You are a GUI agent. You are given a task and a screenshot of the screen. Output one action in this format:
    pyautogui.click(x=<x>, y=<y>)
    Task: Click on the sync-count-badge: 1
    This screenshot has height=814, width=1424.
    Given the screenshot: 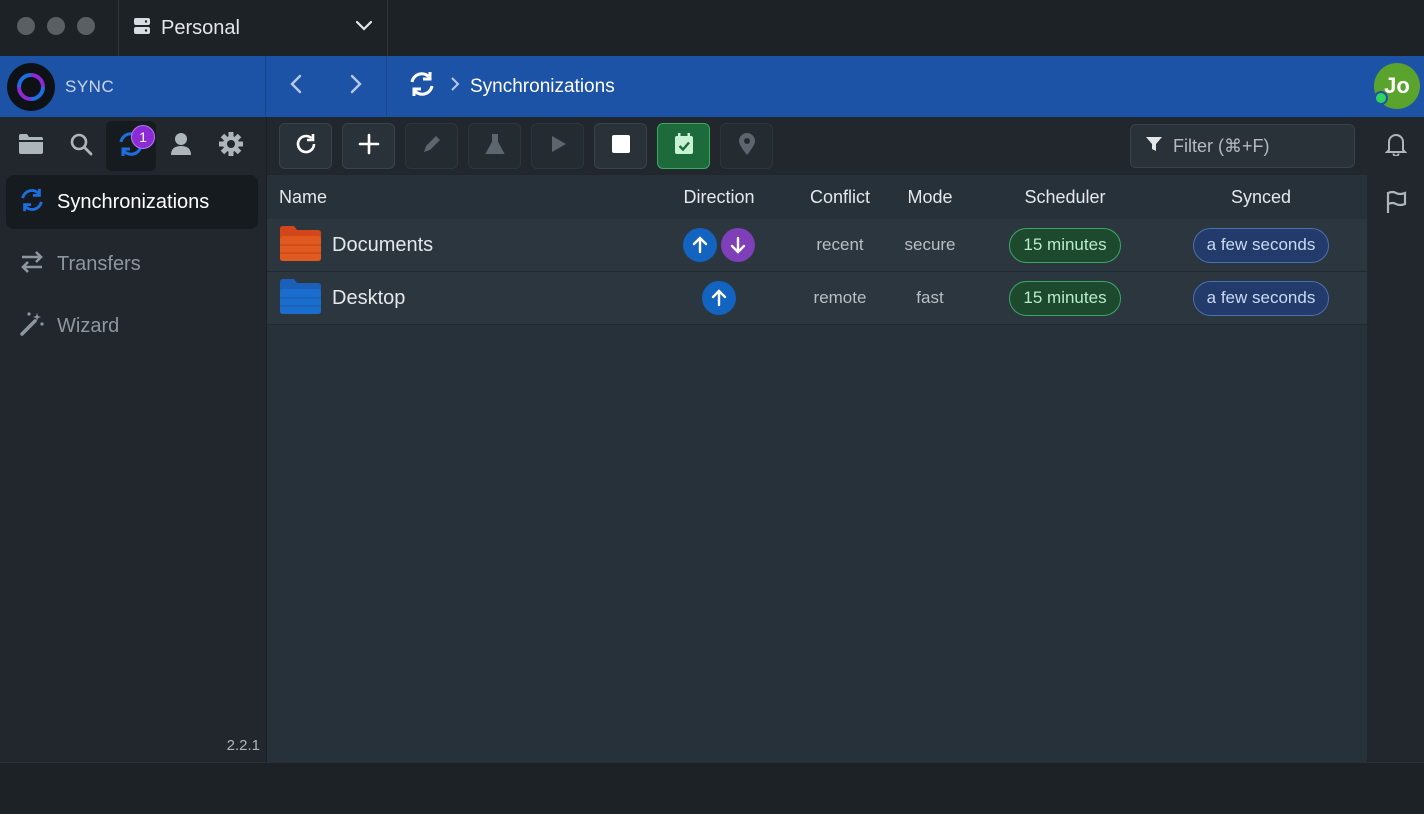 What is the action you would take?
    pyautogui.click(x=143, y=137)
    